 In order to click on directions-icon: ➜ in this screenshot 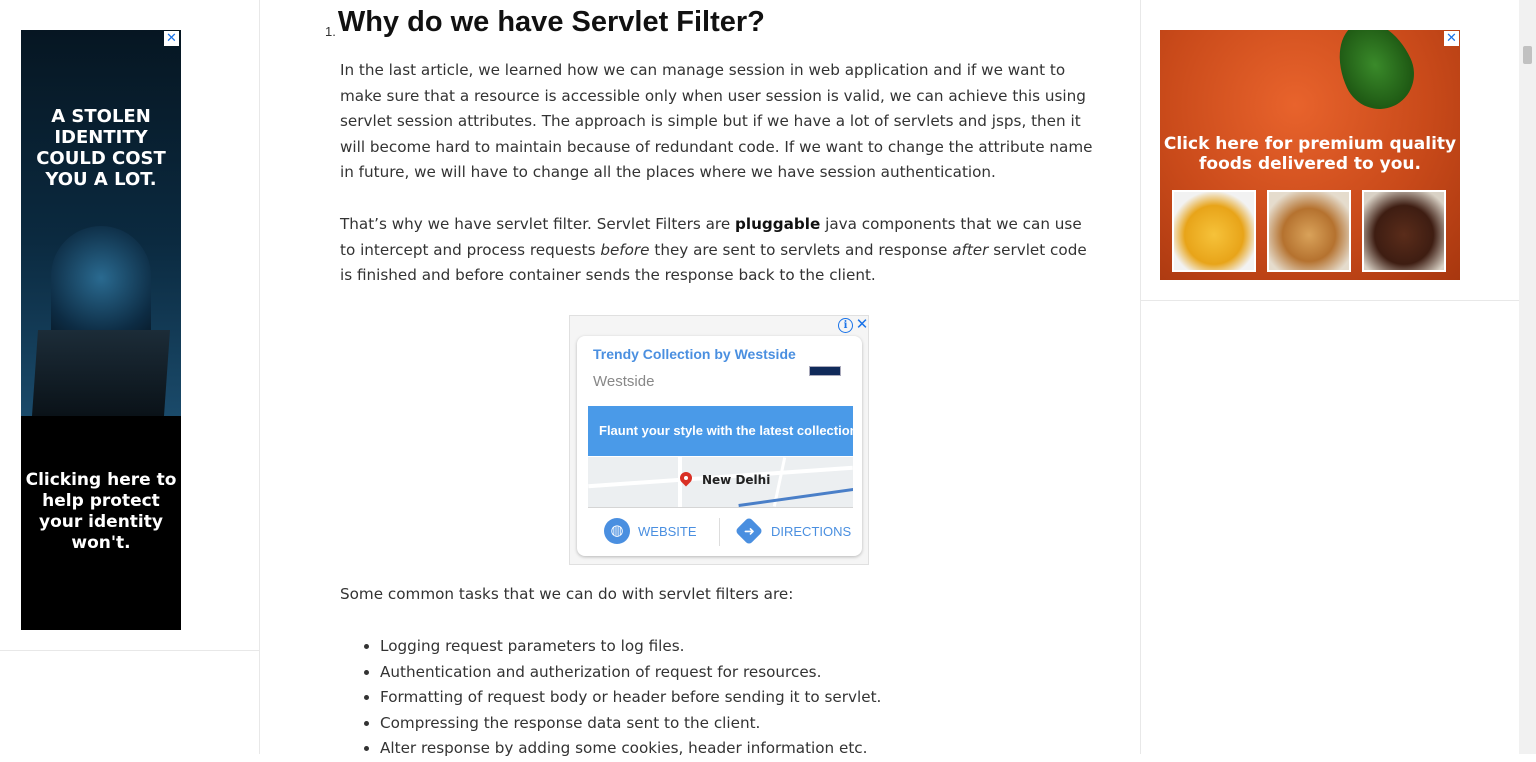, I will do `click(749, 531)`.